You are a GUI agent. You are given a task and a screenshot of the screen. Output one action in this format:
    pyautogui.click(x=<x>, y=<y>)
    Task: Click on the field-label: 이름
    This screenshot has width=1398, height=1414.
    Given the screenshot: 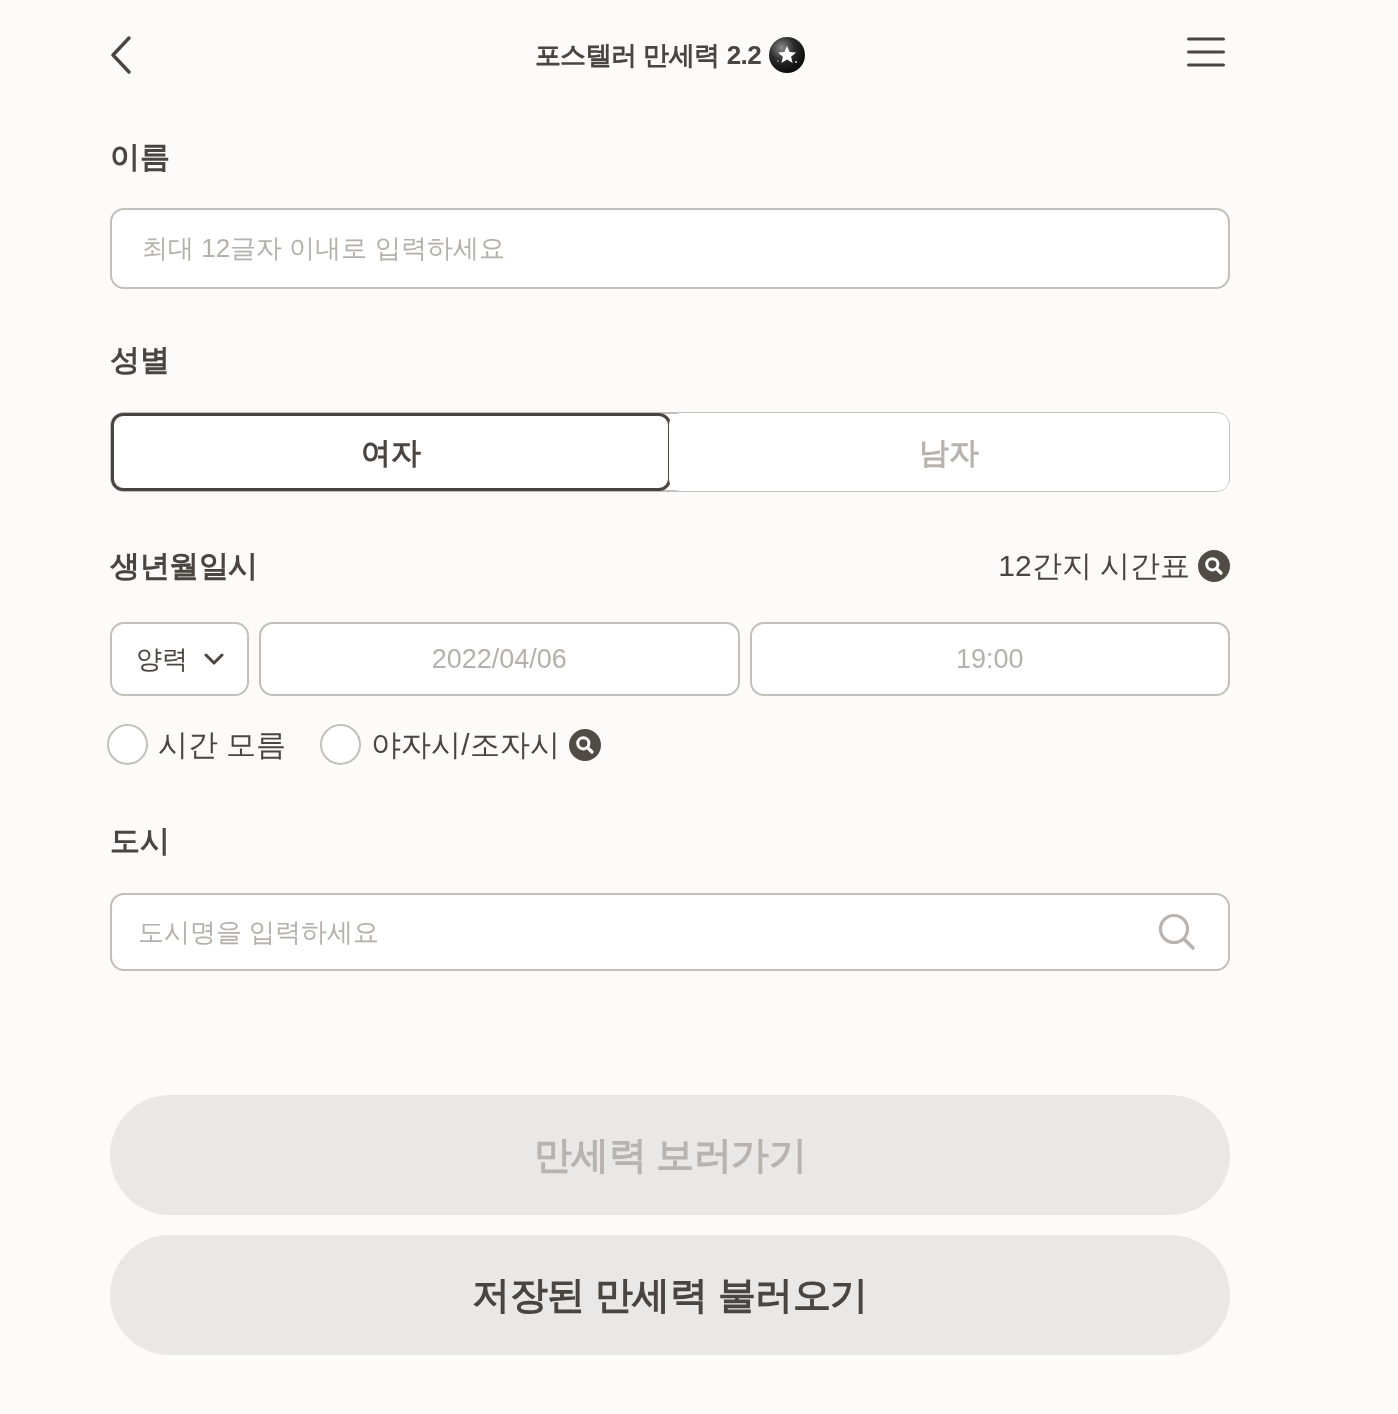 What is the action you would take?
    pyautogui.click(x=140, y=157)
    